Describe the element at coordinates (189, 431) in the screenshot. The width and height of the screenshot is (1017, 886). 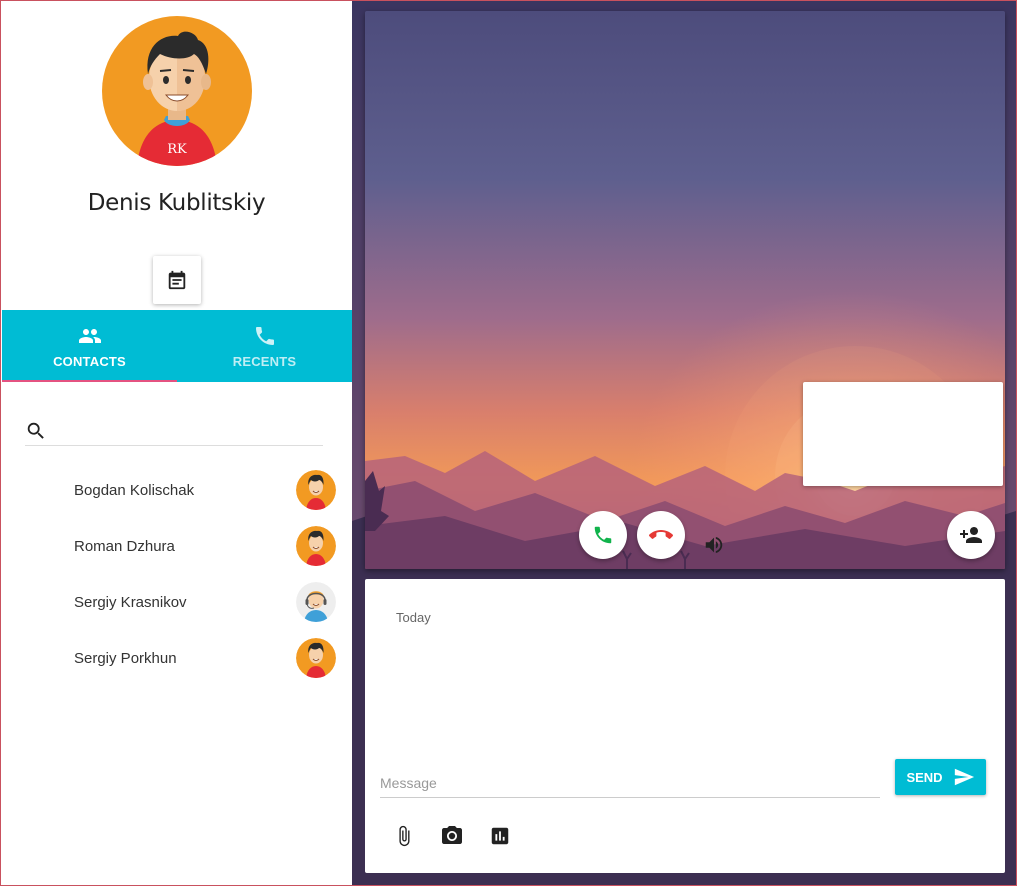
I see `search-input` at that location.